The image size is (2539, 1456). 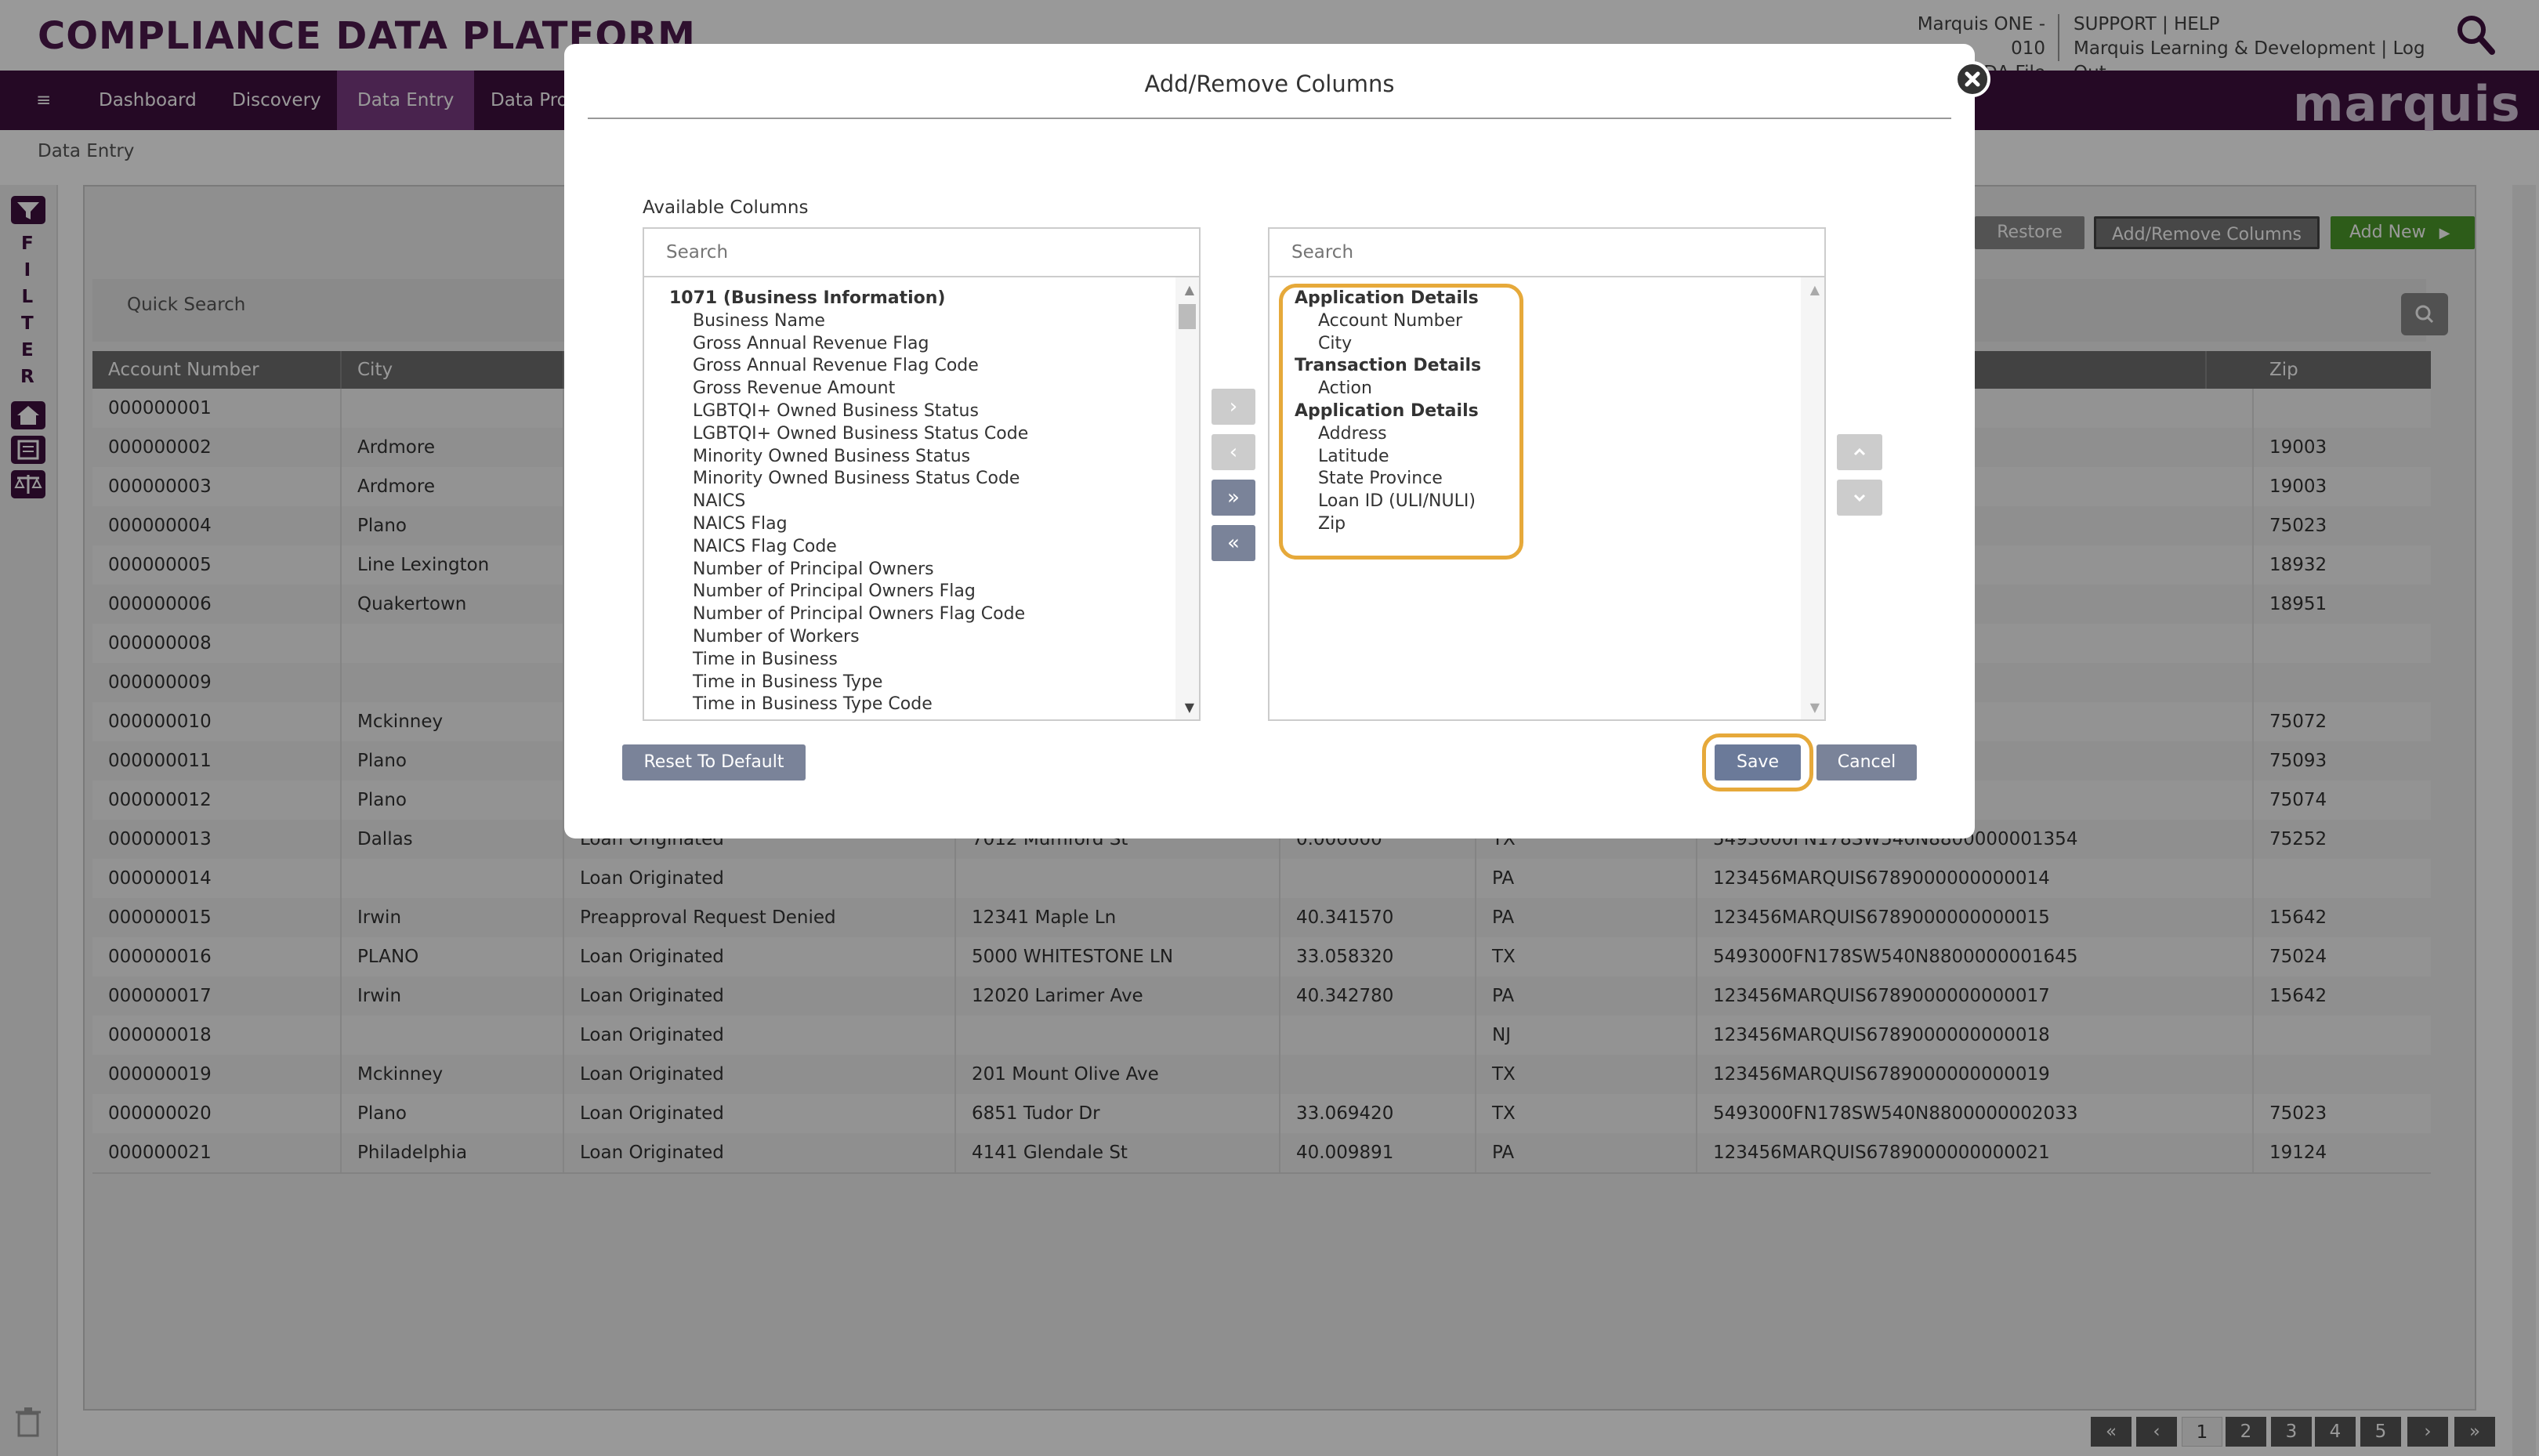 What do you see at coordinates (794, 388) in the screenshot?
I see `list-item: Gross Revenue Amount` at bounding box center [794, 388].